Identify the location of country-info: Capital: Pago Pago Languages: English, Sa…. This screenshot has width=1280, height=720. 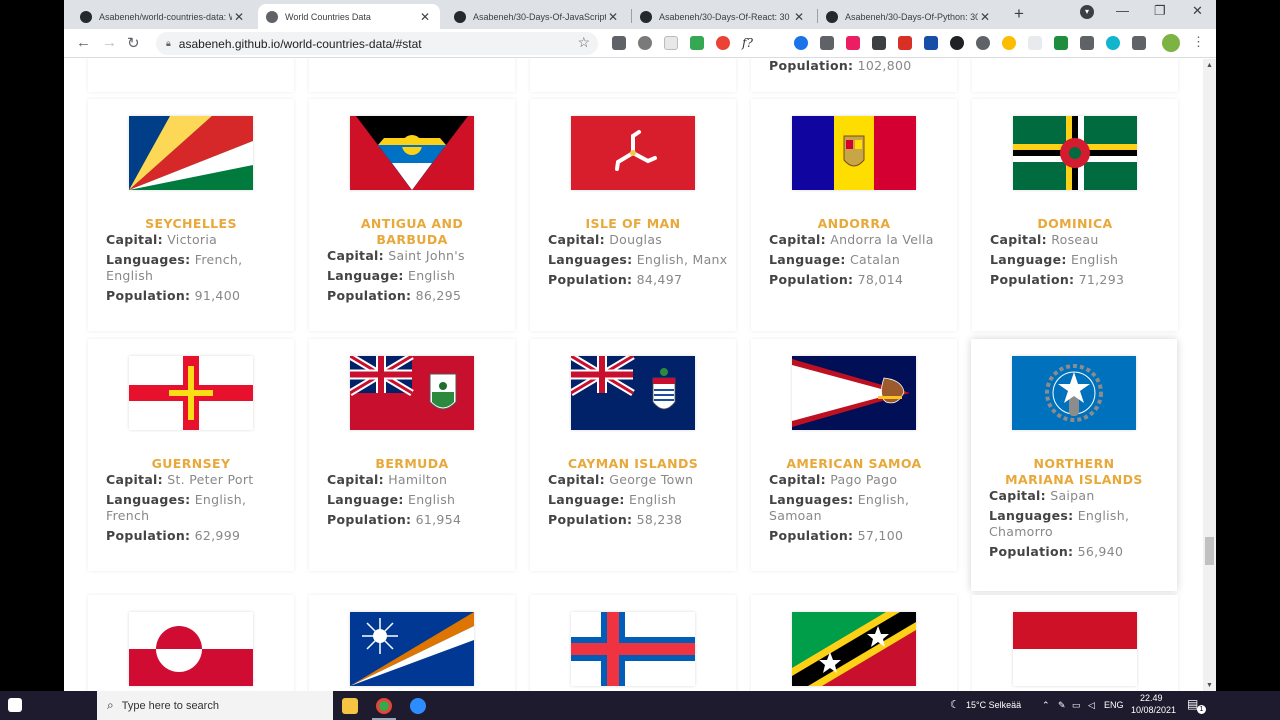
(859, 510).